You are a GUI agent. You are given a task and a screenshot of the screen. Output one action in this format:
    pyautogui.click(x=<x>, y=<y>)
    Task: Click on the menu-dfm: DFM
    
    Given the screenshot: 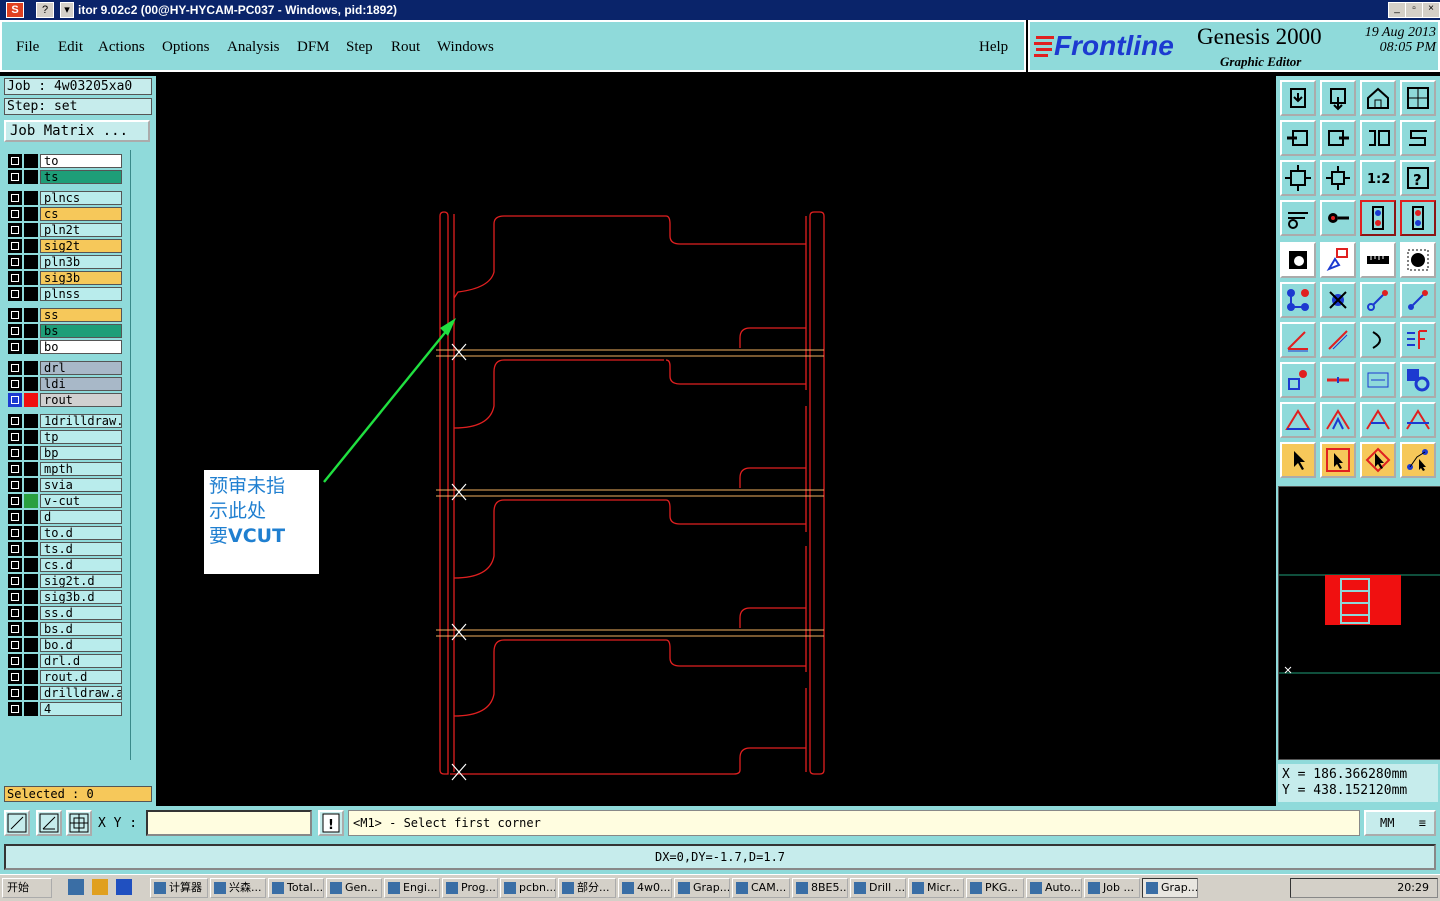 What is the action you would take?
    pyautogui.click(x=313, y=47)
    